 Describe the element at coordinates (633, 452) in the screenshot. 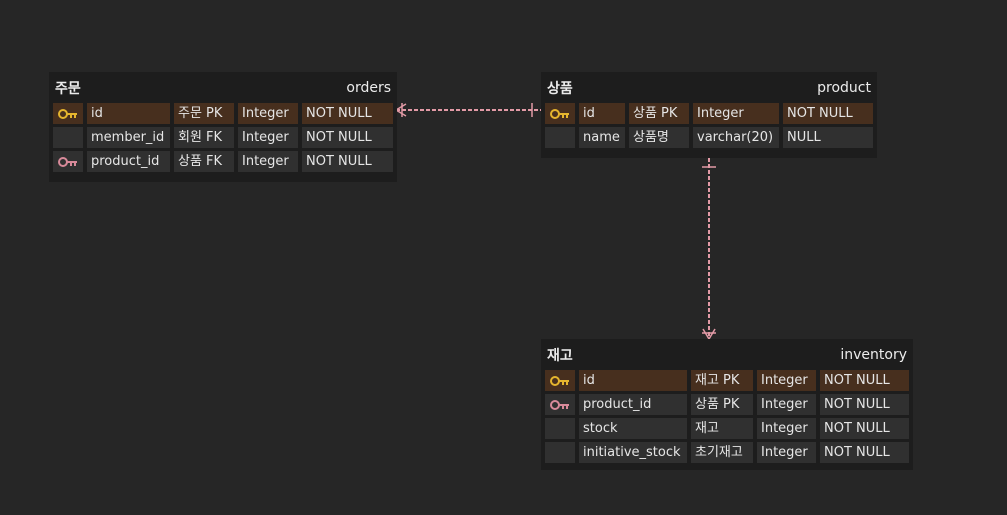

I see `column-name: initiative_stock` at that location.